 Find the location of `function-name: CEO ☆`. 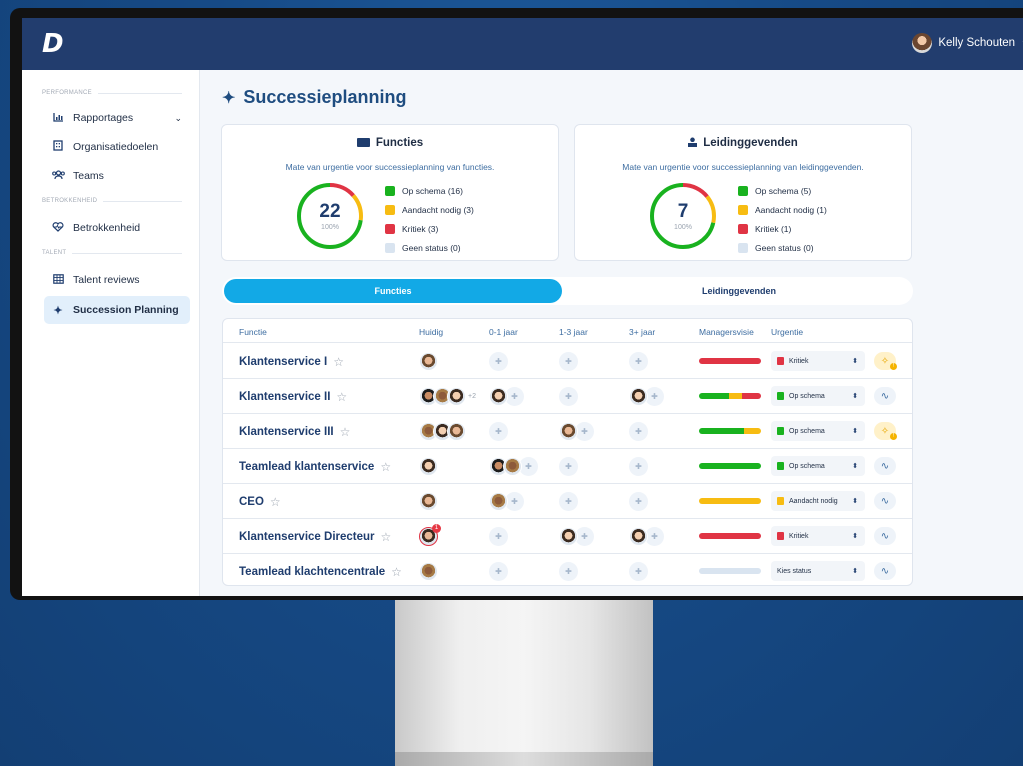

function-name: CEO ☆ is located at coordinates (260, 502).